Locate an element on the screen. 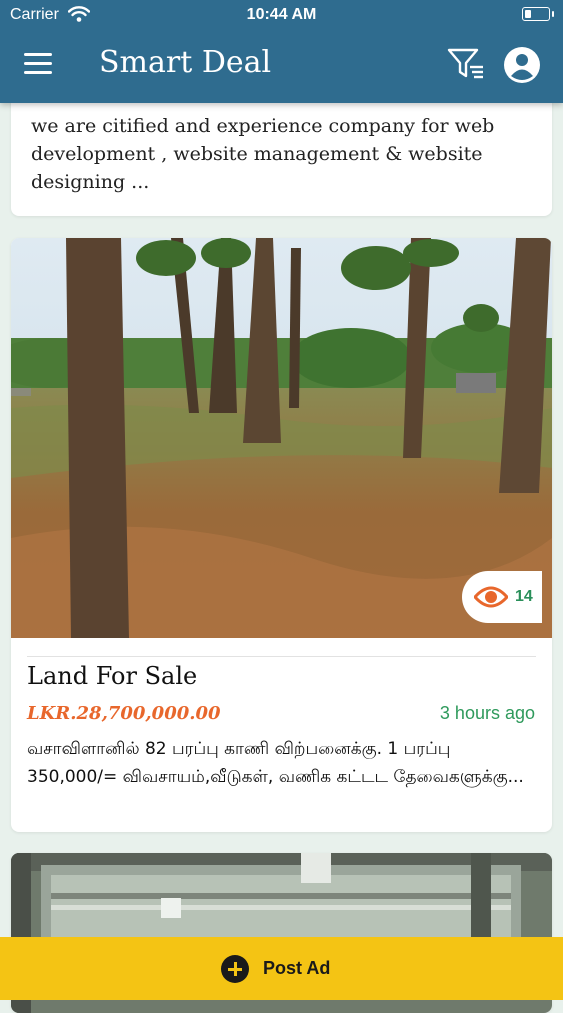 This screenshot has height=1013, width=563. post-ad-label: Post Ad is located at coordinates (297, 968).